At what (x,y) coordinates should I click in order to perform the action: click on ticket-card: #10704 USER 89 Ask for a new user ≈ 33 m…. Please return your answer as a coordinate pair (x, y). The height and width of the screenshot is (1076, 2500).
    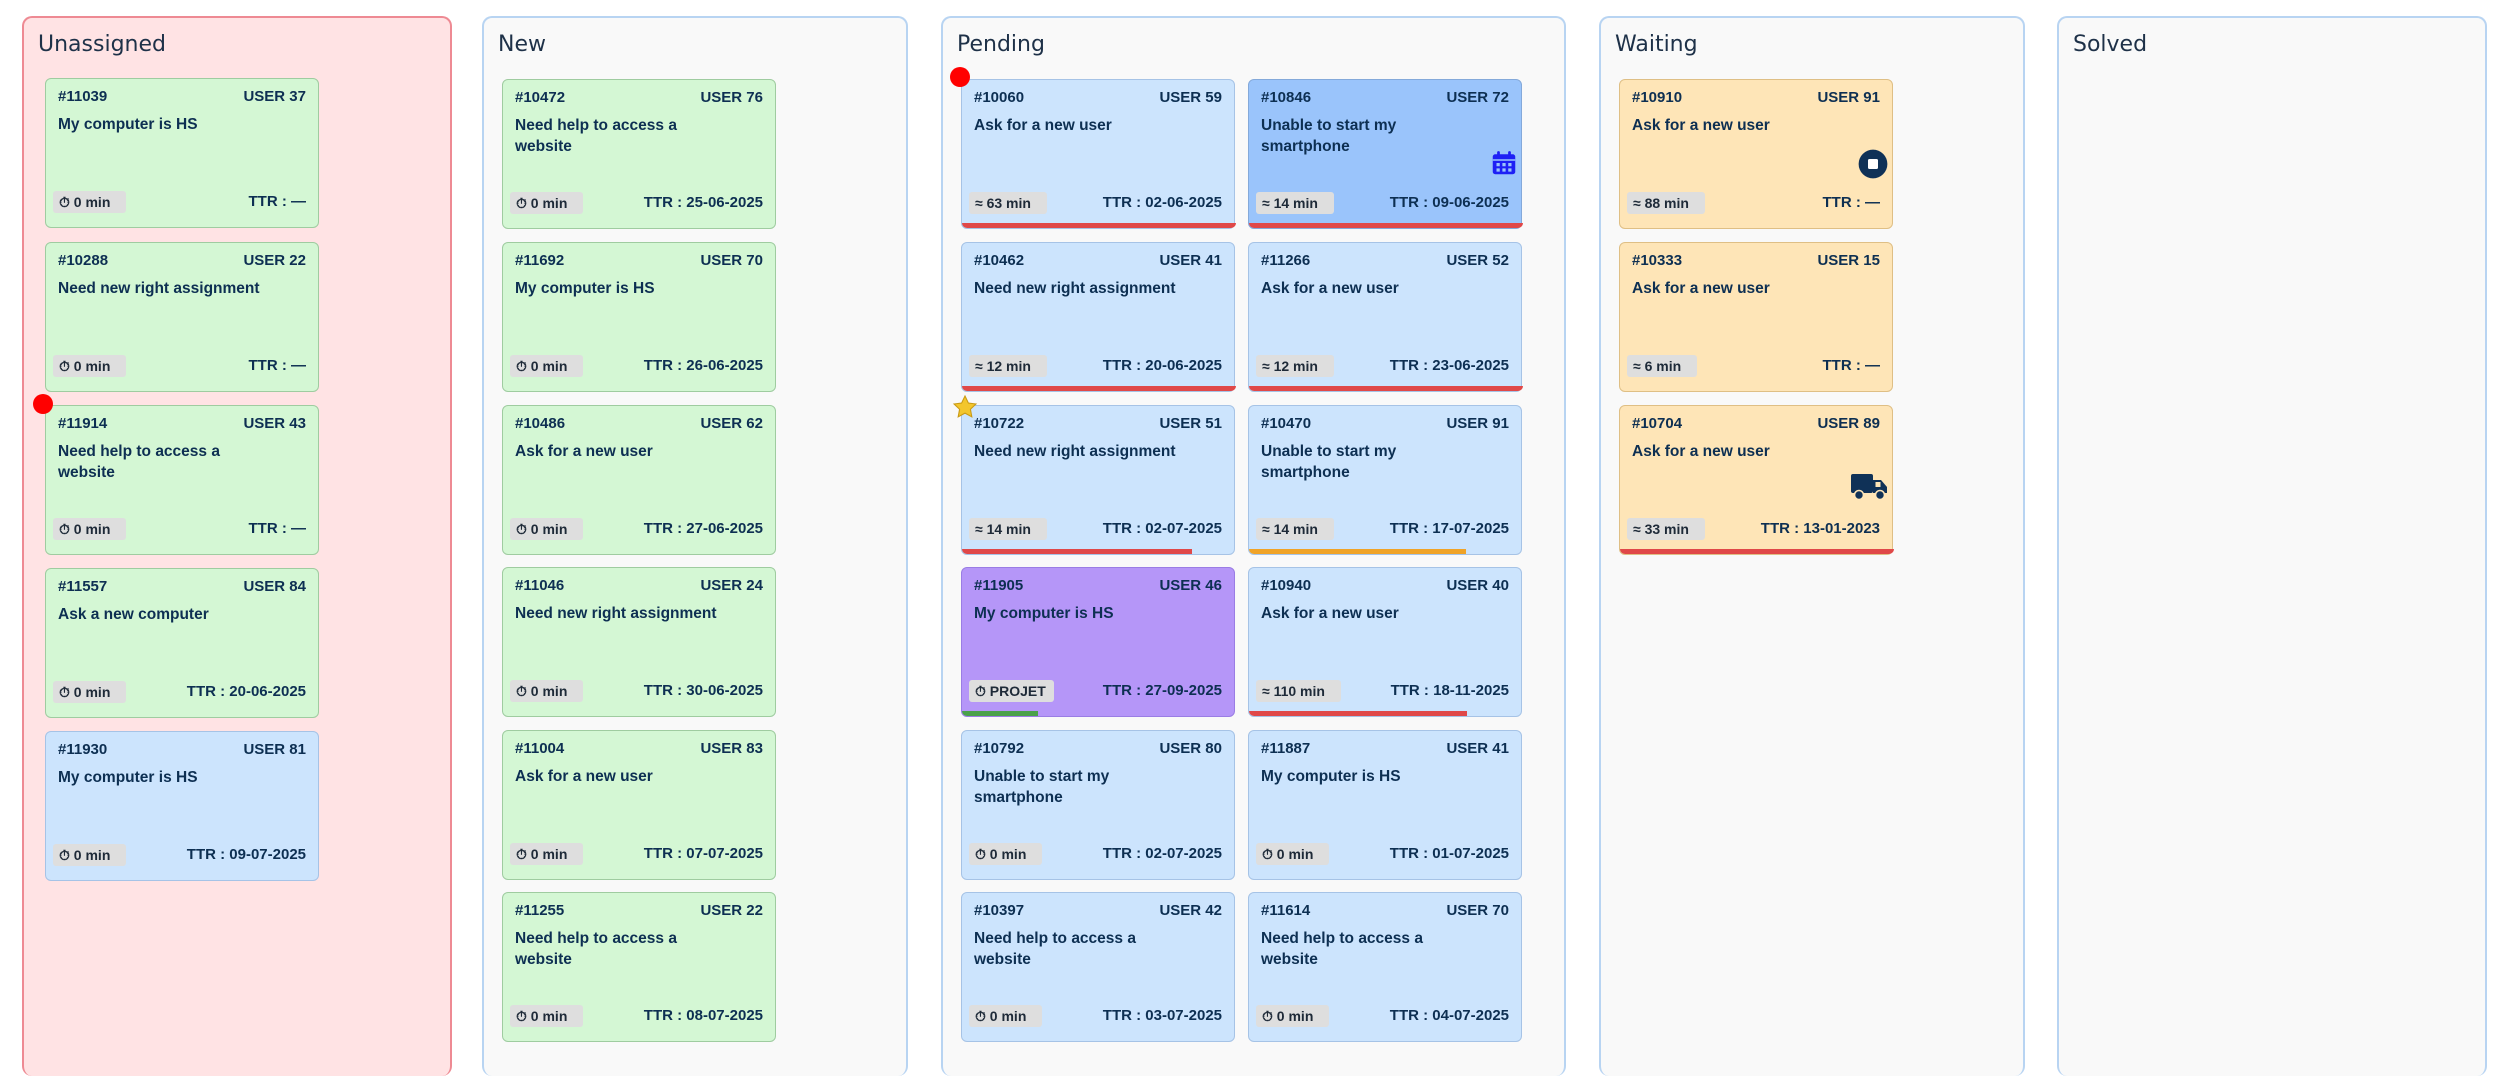
    Looking at the image, I should click on (1756, 480).